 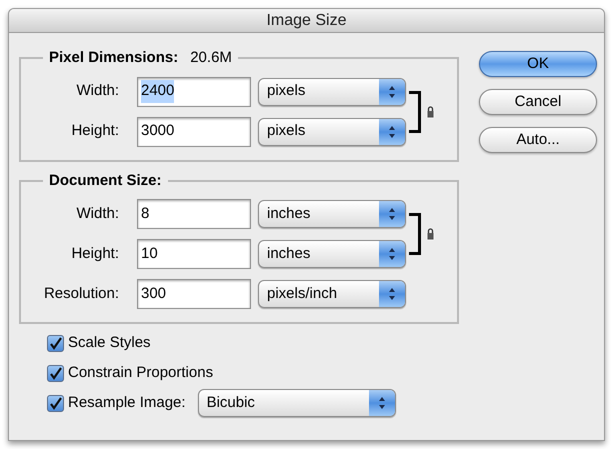 I want to click on field-value: 300, so click(x=153, y=294).